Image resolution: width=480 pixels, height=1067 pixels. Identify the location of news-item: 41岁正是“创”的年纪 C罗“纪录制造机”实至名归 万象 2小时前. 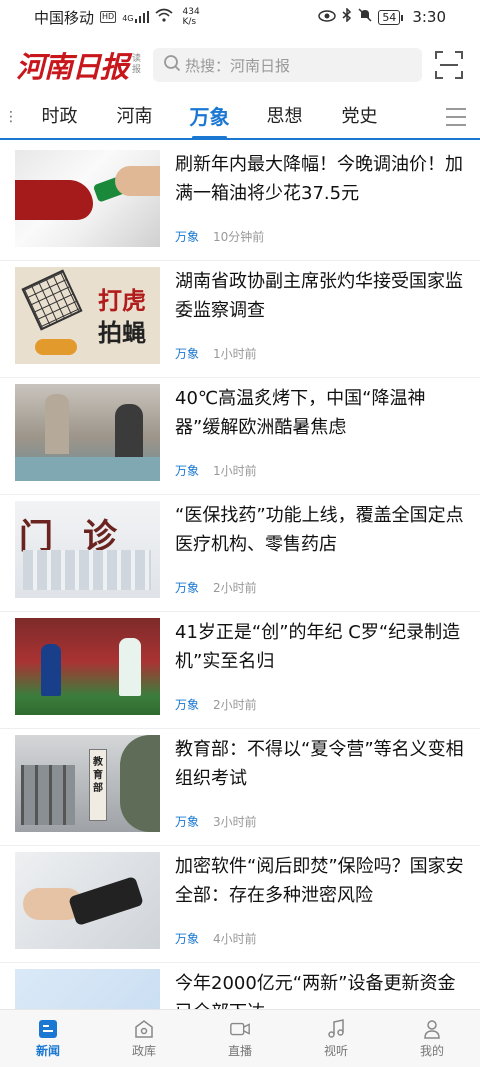
(240, 670).